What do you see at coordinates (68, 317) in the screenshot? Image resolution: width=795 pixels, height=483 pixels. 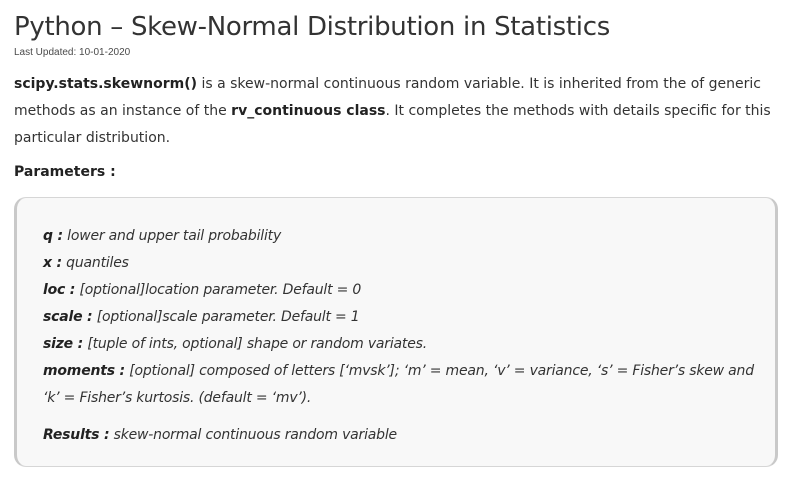 I see `param-key: scale :` at bounding box center [68, 317].